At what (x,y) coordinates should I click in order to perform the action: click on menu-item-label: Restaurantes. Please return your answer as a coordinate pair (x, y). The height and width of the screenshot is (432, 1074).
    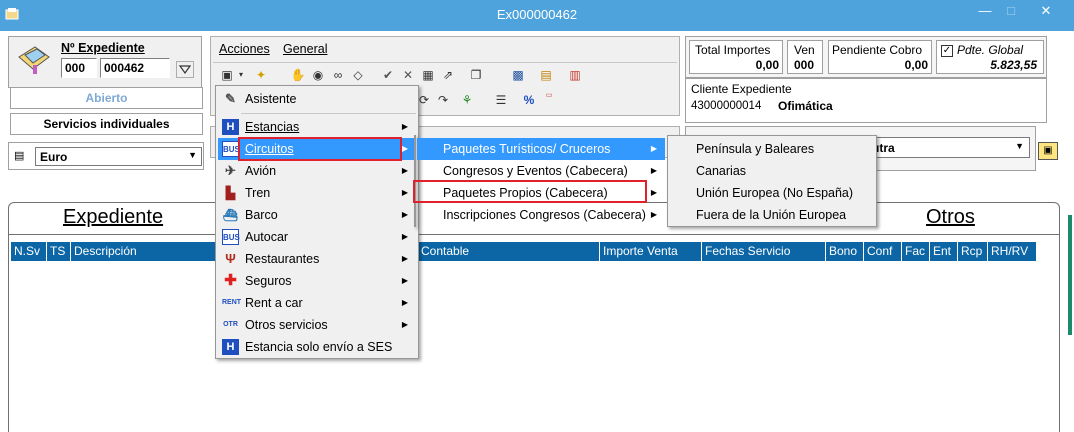
    Looking at the image, I should click on (282, 259).